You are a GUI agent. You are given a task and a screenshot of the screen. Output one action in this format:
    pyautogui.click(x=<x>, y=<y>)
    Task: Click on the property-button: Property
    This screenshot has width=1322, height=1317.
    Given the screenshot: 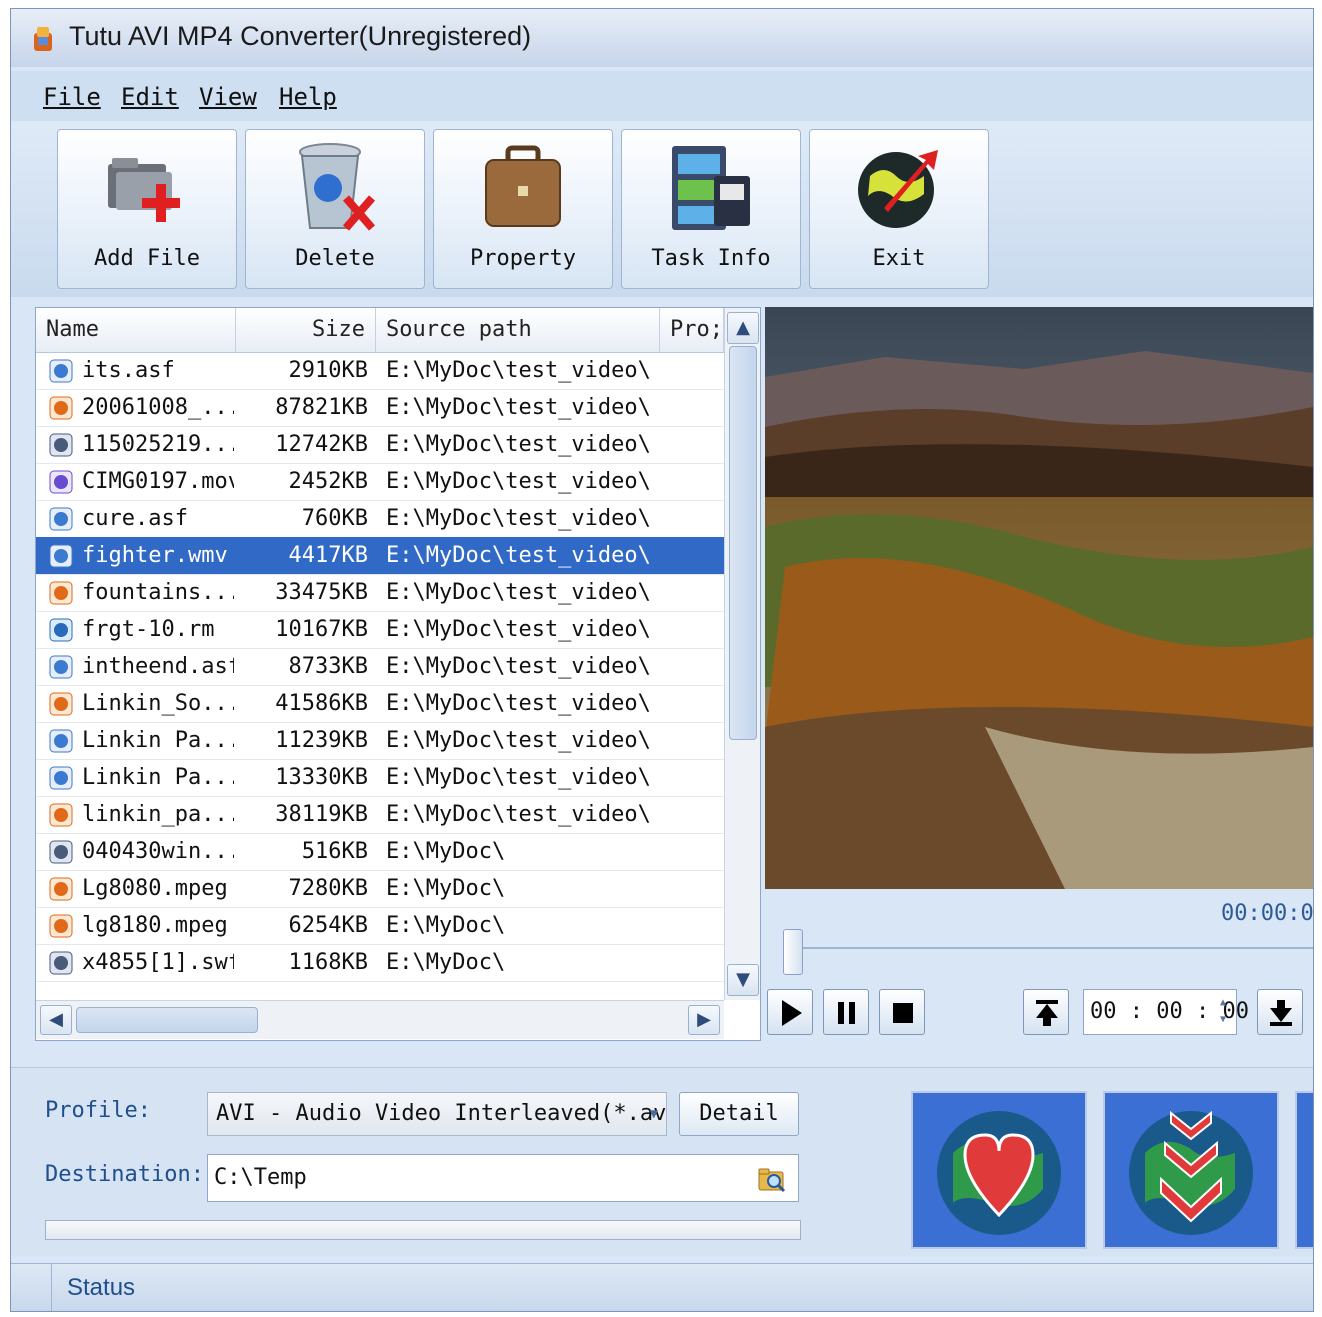 What is the action you would take?
    pyautogui.click(x=523, y=209)
    